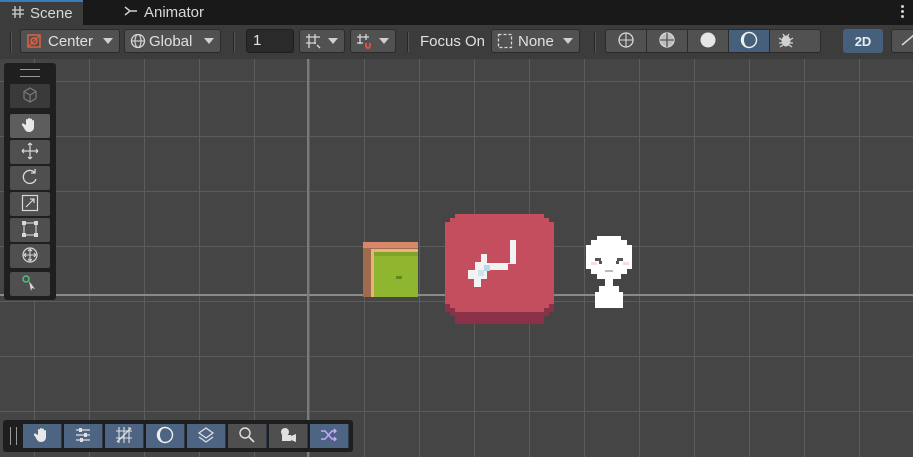  What do you see at coordinates (456, 12) in the screenshot?
I see `tab-bar: Scene Animator` at bounding box center [456, 12].